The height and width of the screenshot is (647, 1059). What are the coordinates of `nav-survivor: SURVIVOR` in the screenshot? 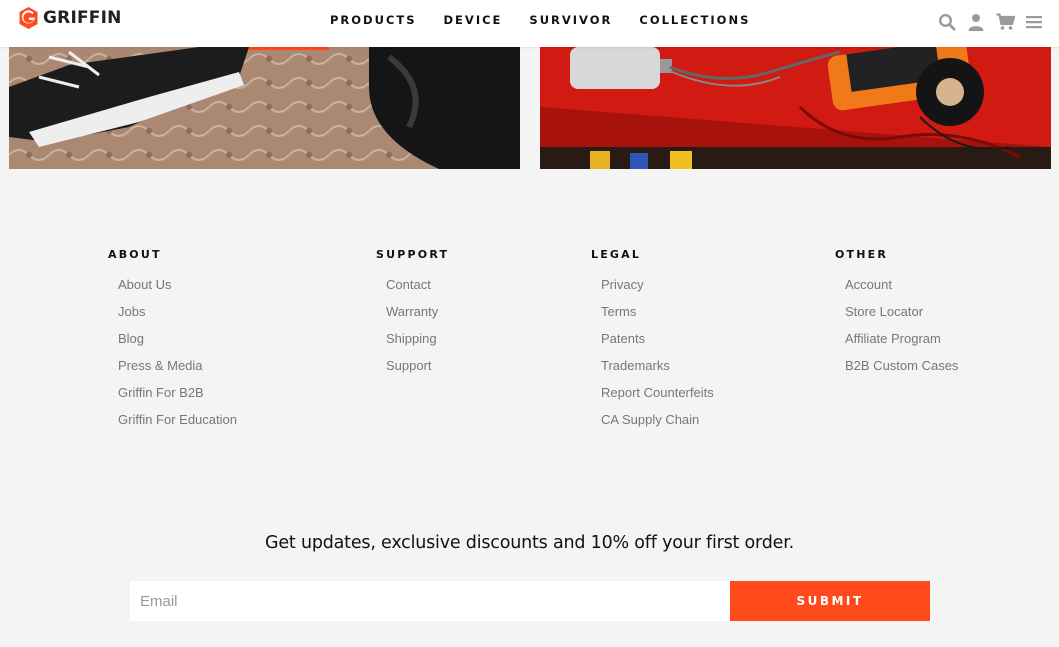 It's located at (570, 20).